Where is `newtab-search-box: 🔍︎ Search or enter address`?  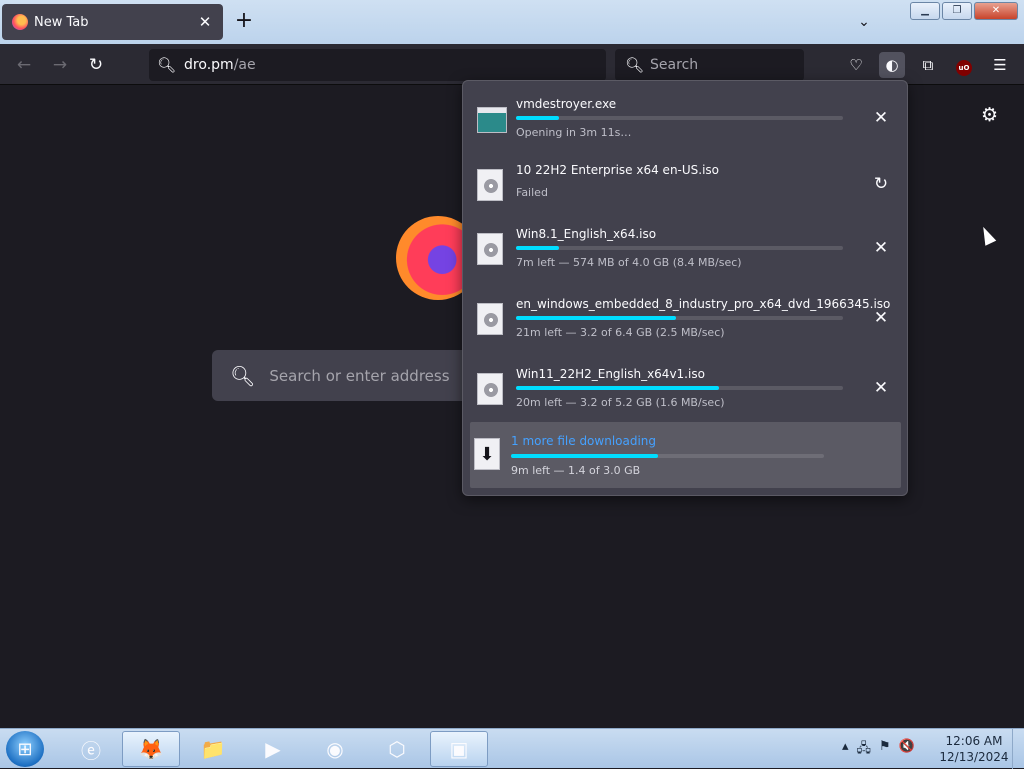
newtab-search-box: 🔍︎ Search or enter address is located at coordinates (343, 375).